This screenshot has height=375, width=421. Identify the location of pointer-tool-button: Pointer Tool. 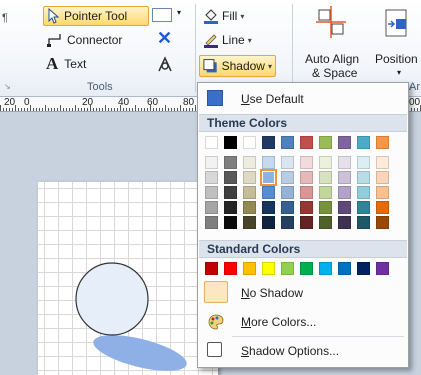
(96, 16).